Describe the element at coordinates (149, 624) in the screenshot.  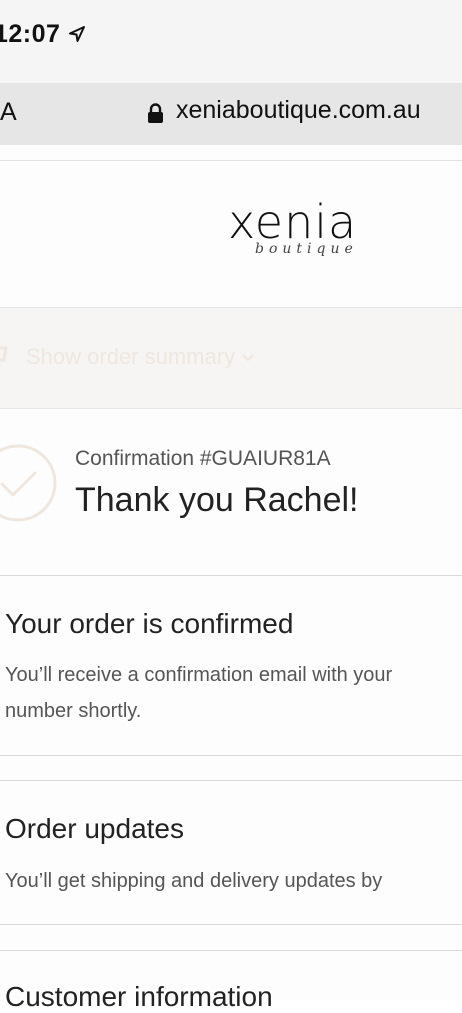
I see `order-confirmed-title: Your order is confirmed` at that location.